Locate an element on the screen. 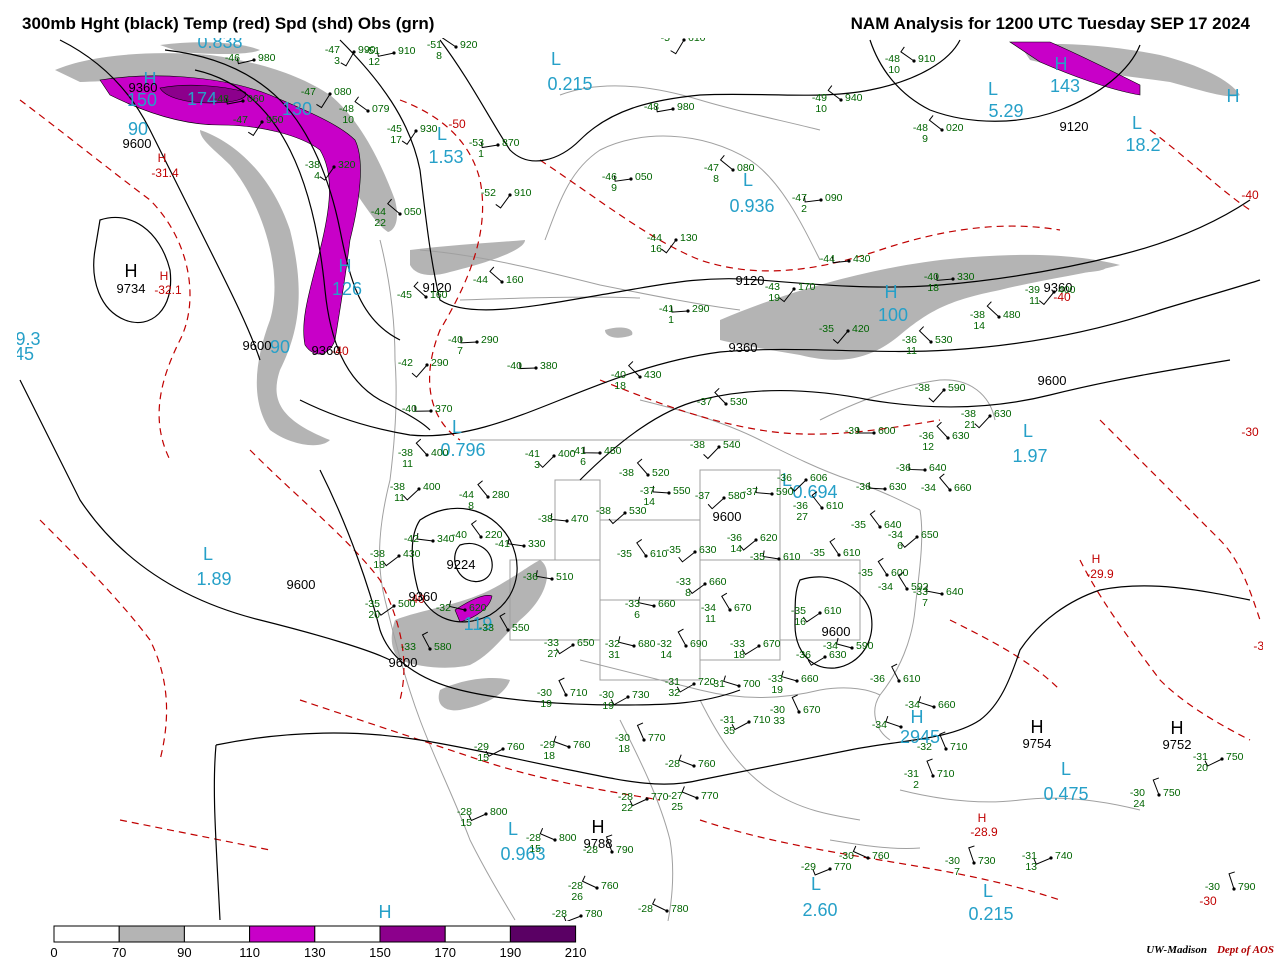  obs-height: 920 is located at coordinates (469, 45).